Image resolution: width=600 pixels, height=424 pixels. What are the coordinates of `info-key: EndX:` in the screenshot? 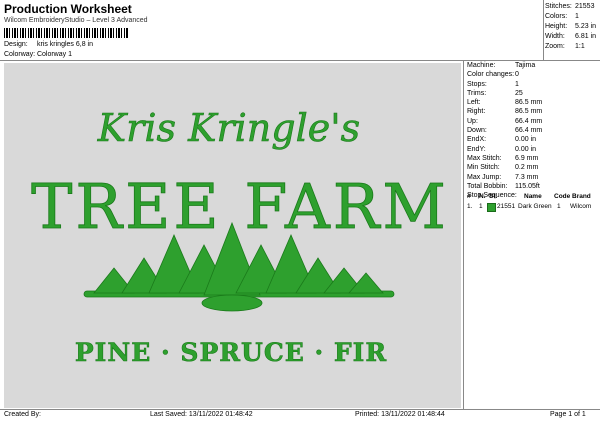 It's located at (477, 140).